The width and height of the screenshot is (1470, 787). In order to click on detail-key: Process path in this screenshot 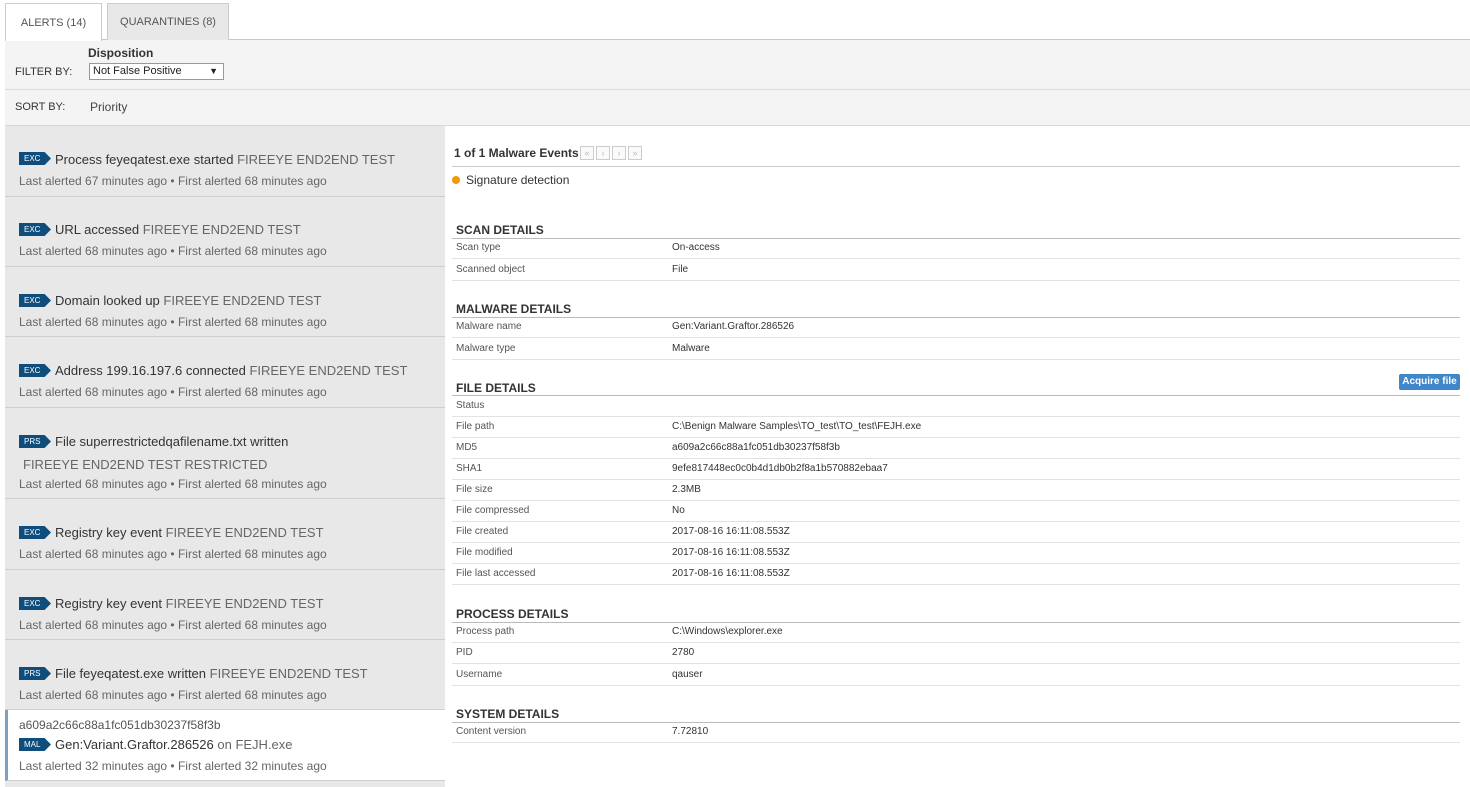, I will do `click(485, 631)`.